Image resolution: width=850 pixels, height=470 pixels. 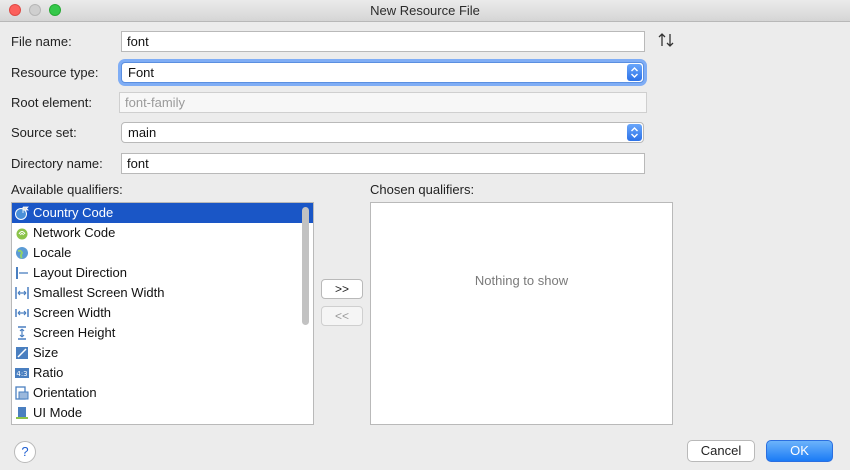 What do you see at coordinates (22, 393) in the screenshot?
I see `orientation-icon` at bounding box center [22, 393].